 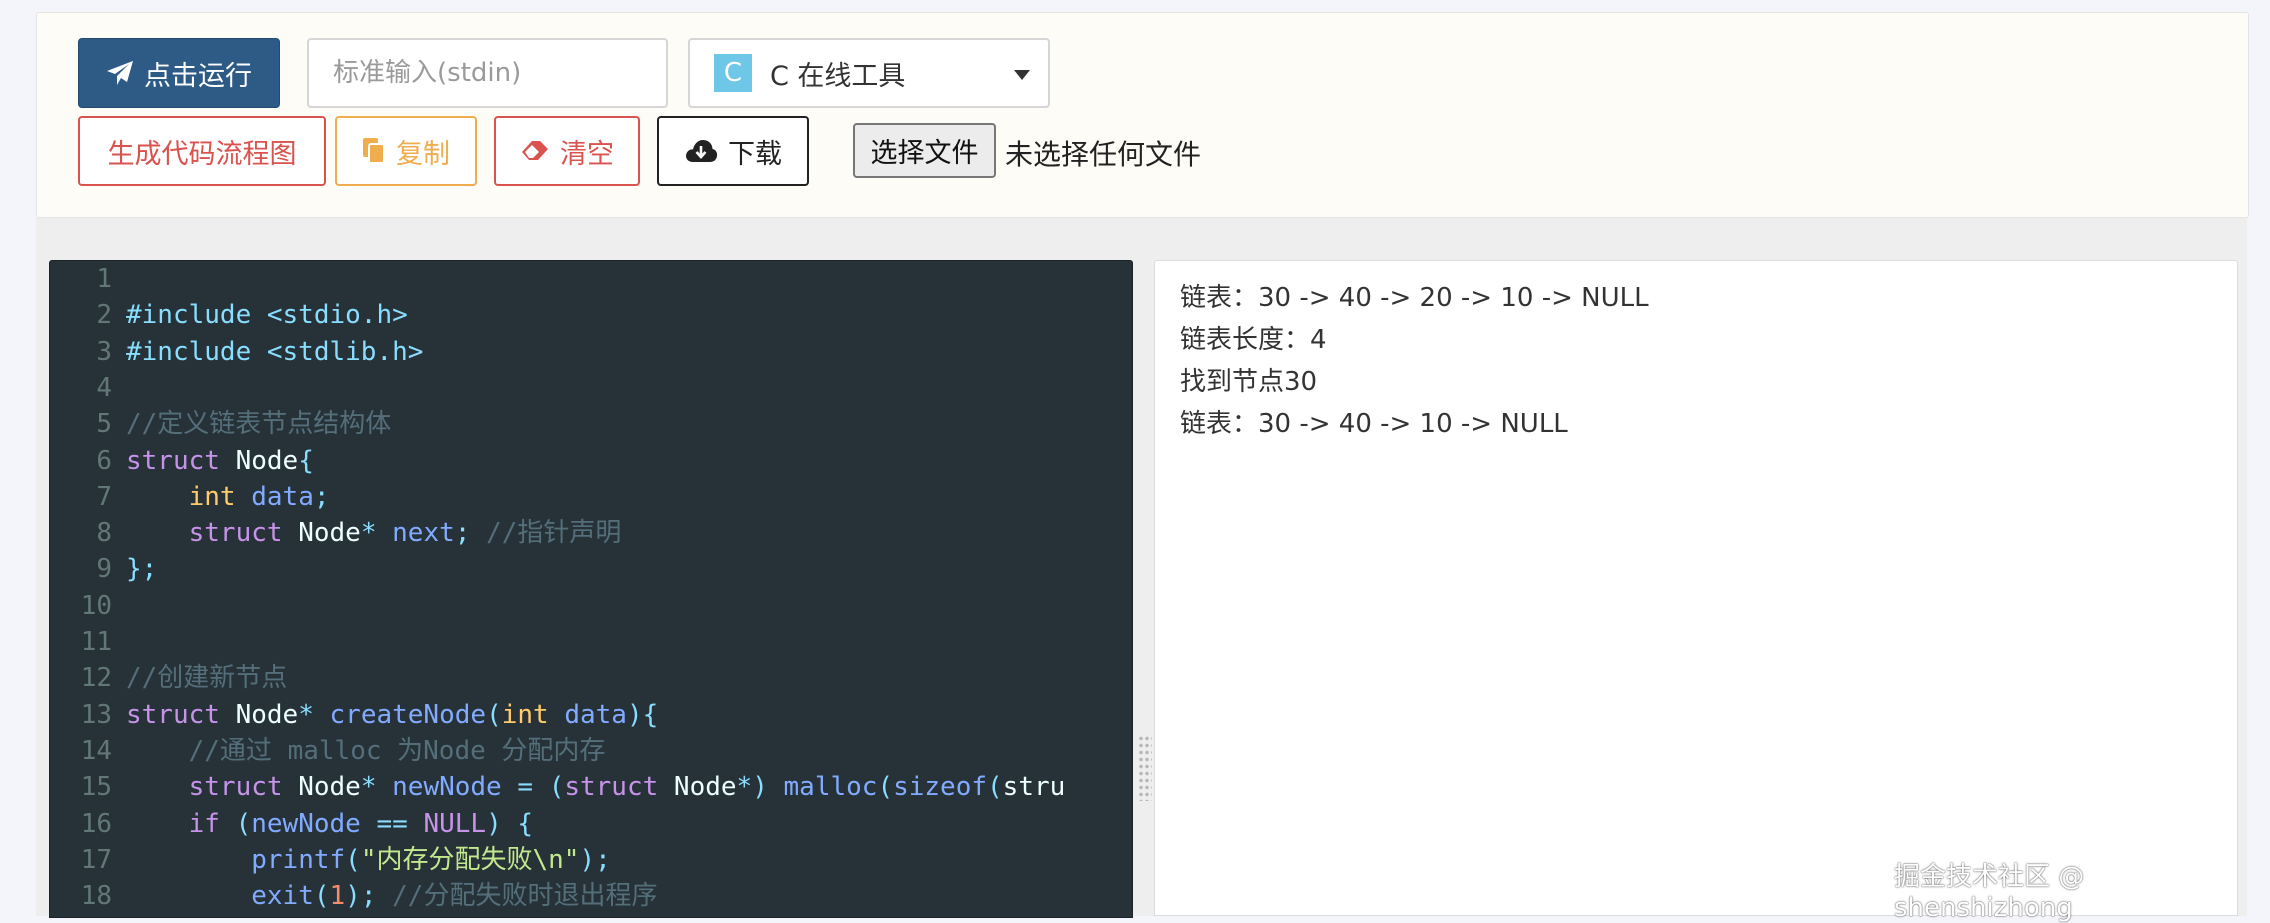 What do you see at coordinates (96, 642) in the screenshot?
I see `line-number: 11` at bounding box center [96, 642].